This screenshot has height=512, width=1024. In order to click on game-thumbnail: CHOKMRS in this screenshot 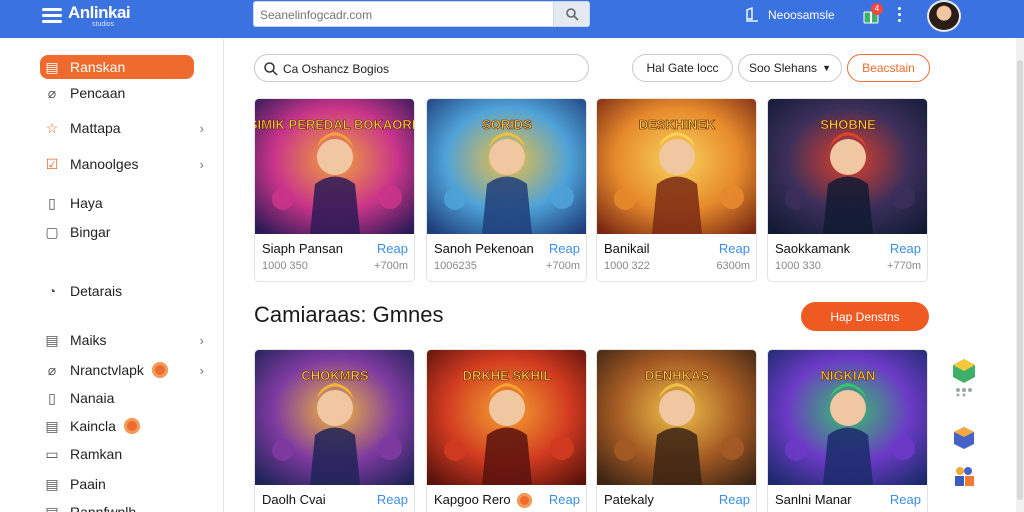, I will do `click(334, 417)`.